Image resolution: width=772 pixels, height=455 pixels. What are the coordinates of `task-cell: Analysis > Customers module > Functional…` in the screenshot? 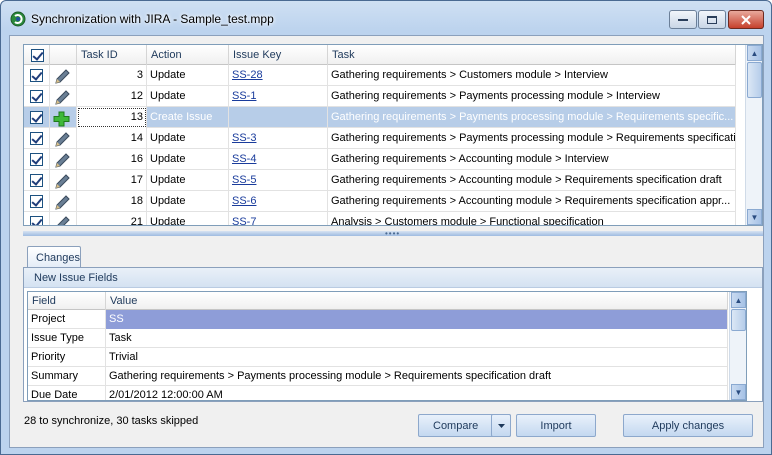 It's located at (532, 218).